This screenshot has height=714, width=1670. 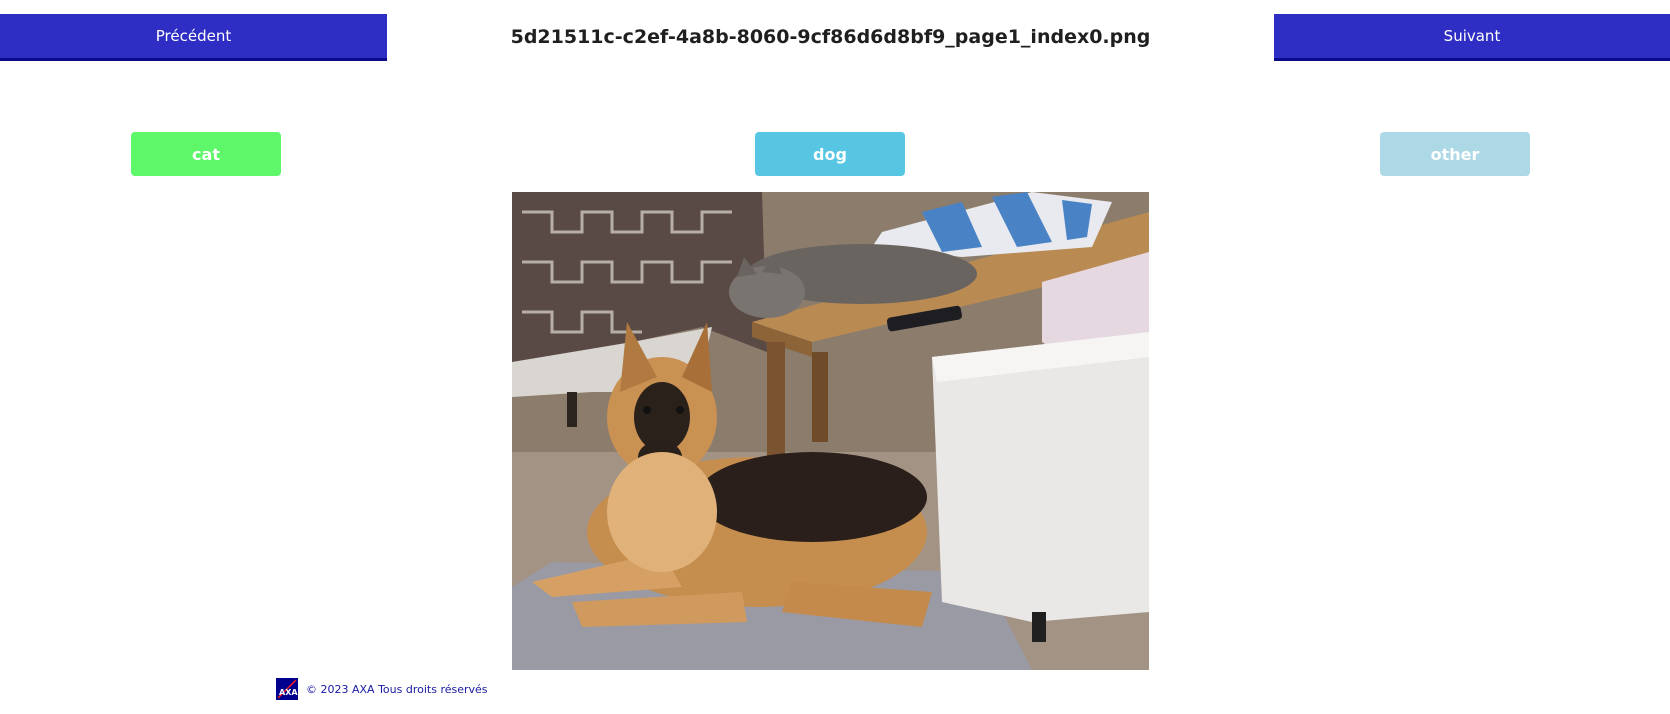 What do you see at coordinates (1455, 154) in the screenshot?
I see `label-other-button: other` at bounding box center [1455, 154].